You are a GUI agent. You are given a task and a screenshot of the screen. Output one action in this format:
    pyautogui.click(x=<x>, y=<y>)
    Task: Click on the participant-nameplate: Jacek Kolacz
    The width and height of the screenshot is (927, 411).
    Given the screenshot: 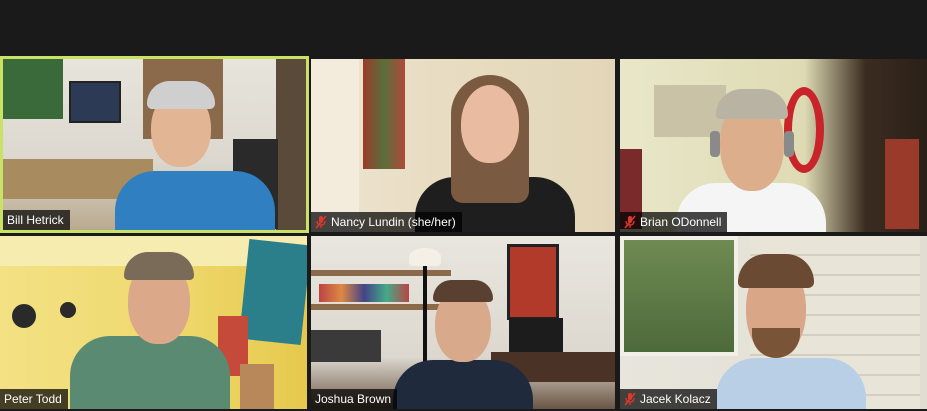 What is the action you would take?
    pyautogui.click(x=668, y=399)
    